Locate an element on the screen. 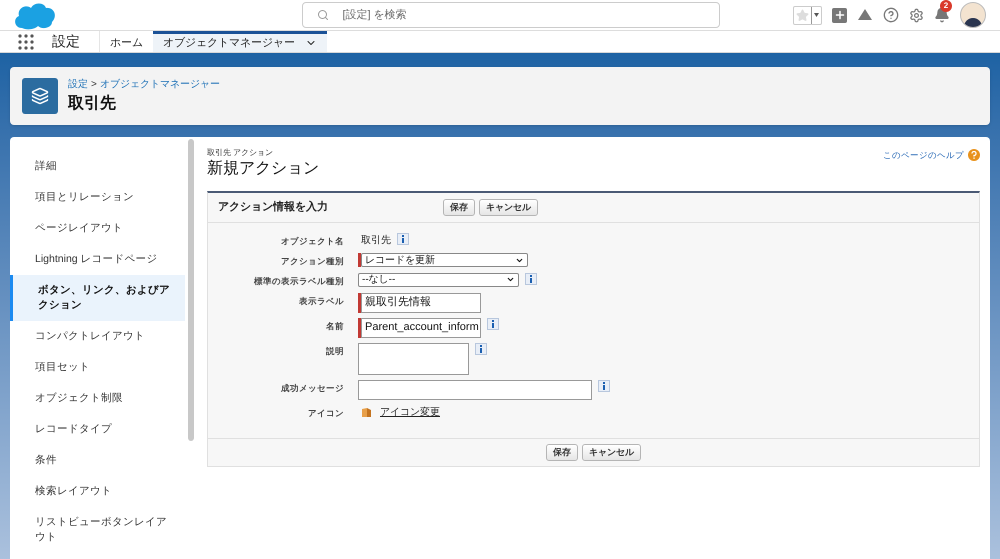 The height and width of the screenshot is (559, 1000). help-link: このページのヘルプ is located at coordinates (923, 155).